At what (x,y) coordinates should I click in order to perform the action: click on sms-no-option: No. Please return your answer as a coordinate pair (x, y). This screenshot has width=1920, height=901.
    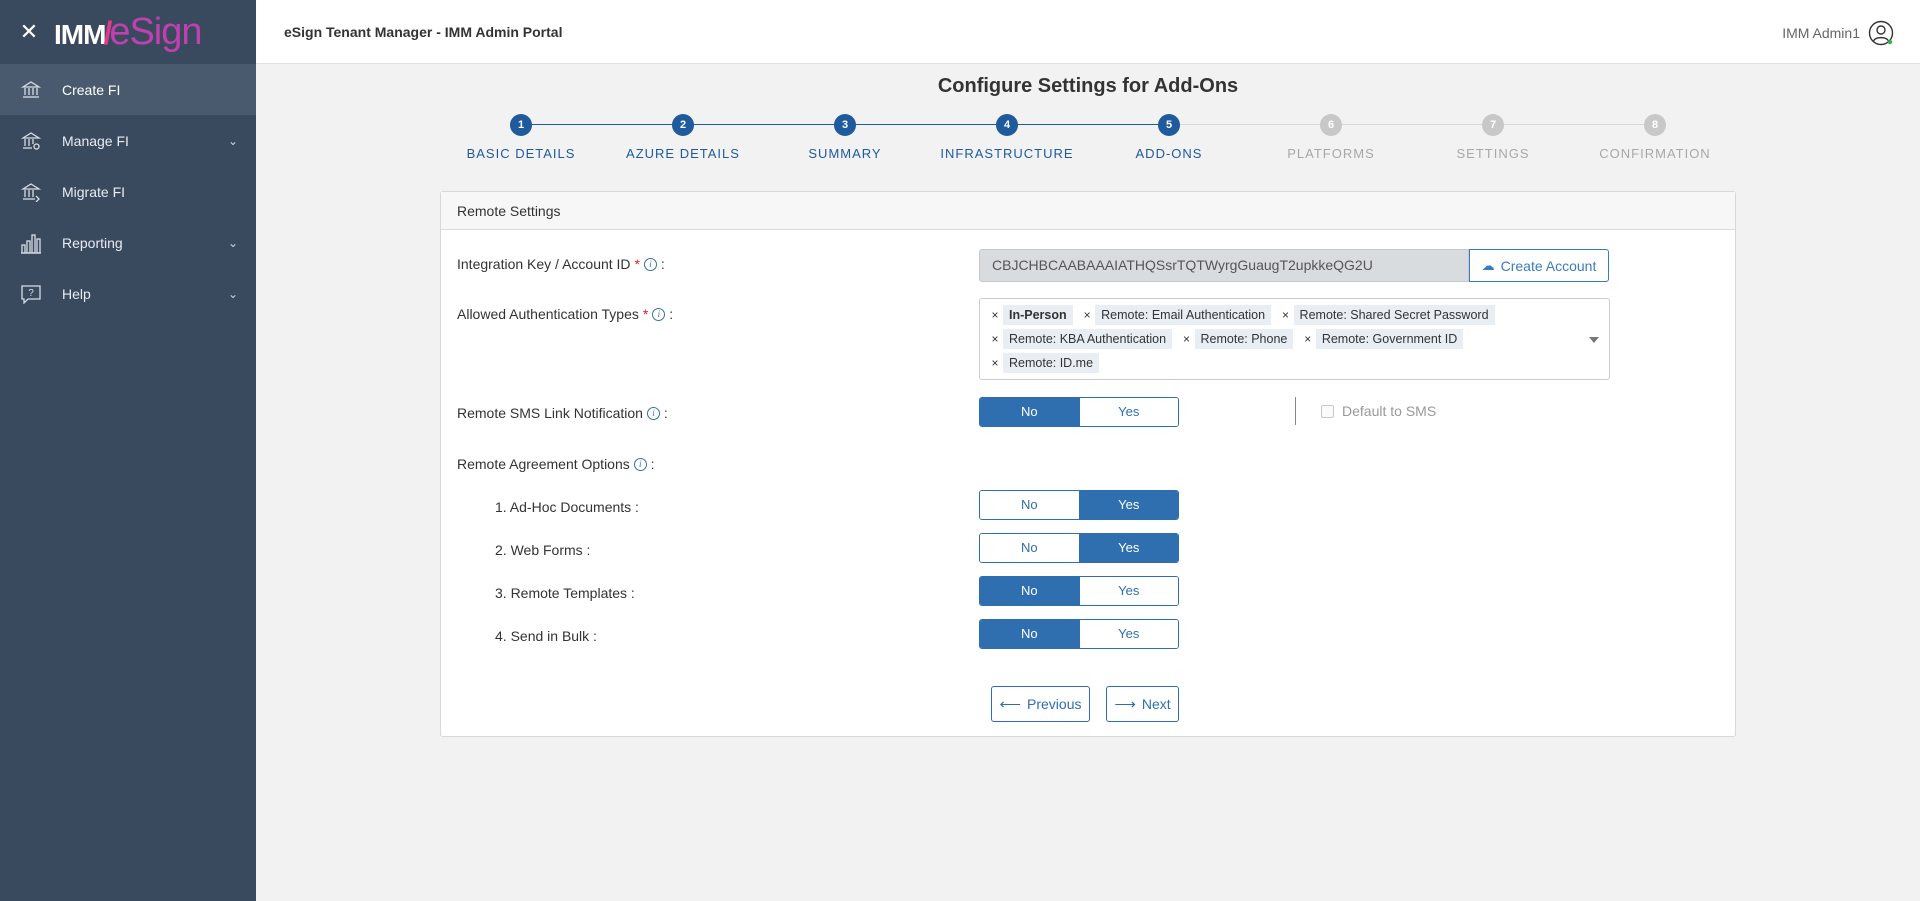
    Looking at the image, I should click on (1029, 412).